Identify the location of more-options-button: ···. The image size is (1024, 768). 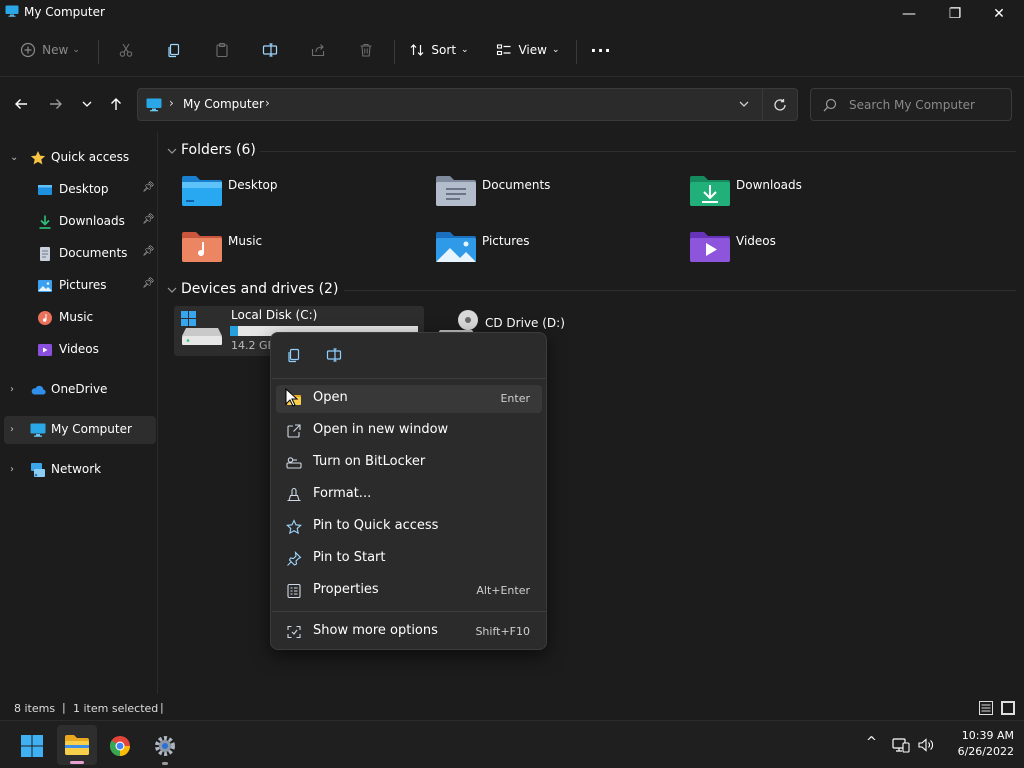
(601, 50).